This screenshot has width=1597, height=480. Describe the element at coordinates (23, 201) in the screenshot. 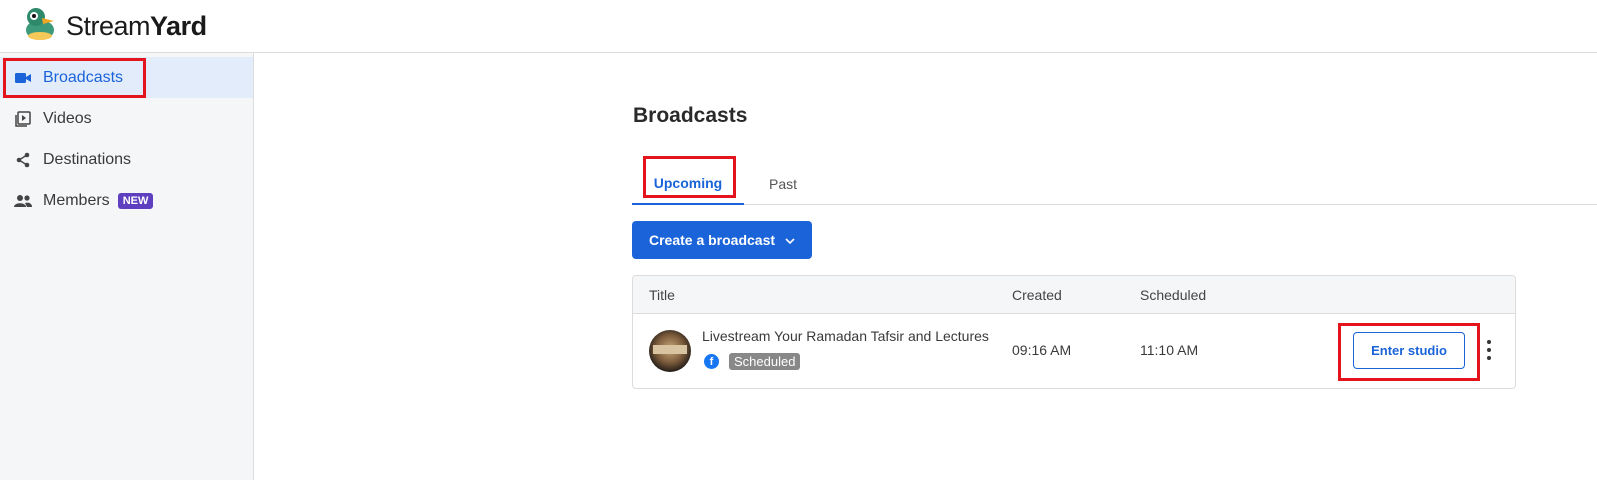

I see `people-icon` at that location.